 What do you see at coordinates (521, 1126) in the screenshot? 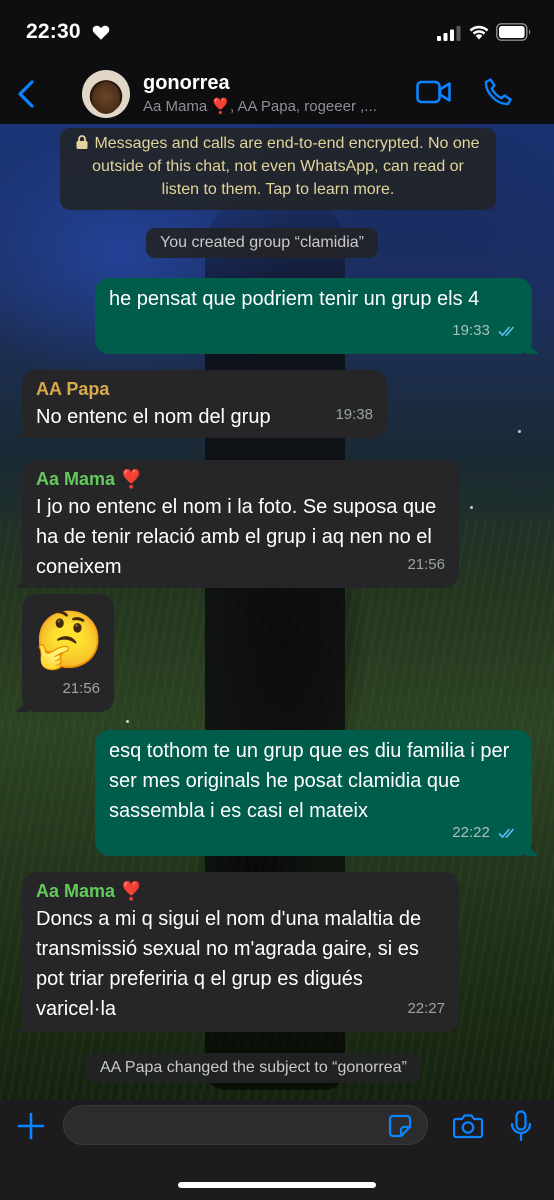
I see `mic-icon` at bounding box center [521, 1126].